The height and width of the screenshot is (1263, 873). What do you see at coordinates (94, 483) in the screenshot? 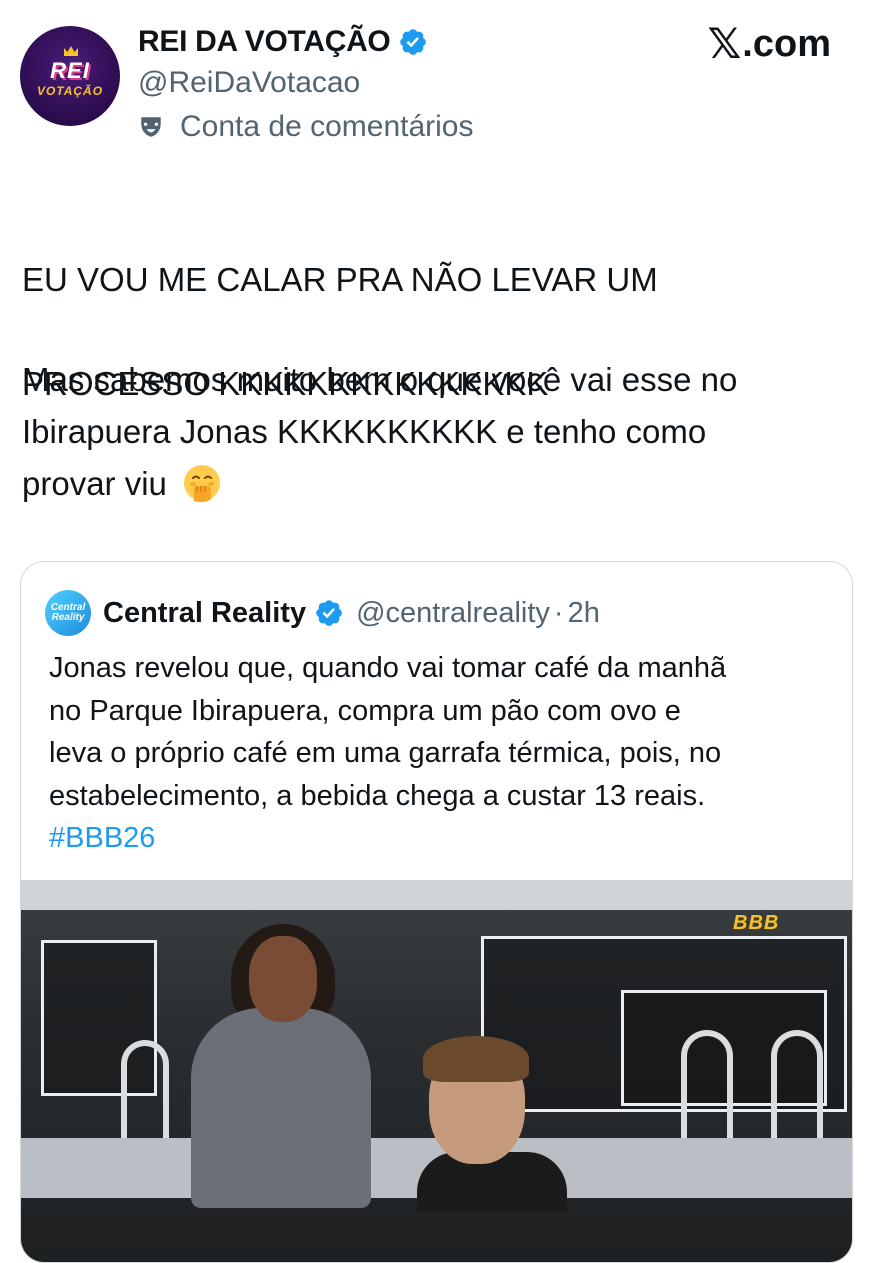
I see `post-line-text: provar viu` at bounding box center [94, 483].